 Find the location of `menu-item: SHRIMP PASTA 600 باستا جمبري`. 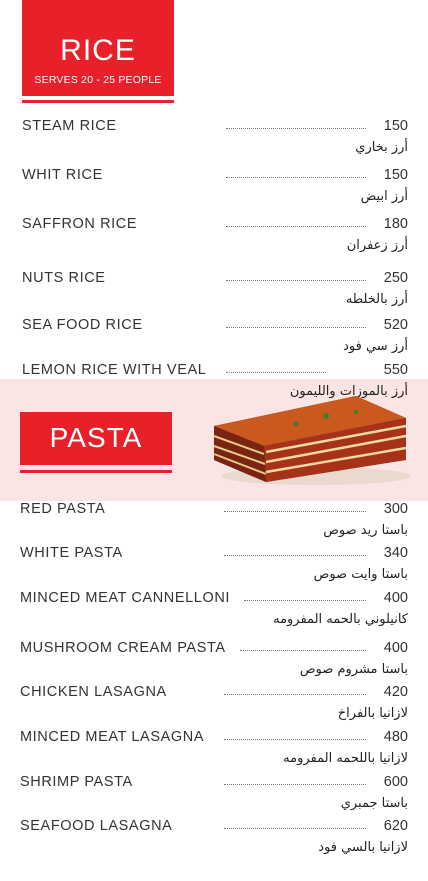

menu-item: SHRIMP PASTA 600 باستا جمبري is located at coordinates (214, 798).